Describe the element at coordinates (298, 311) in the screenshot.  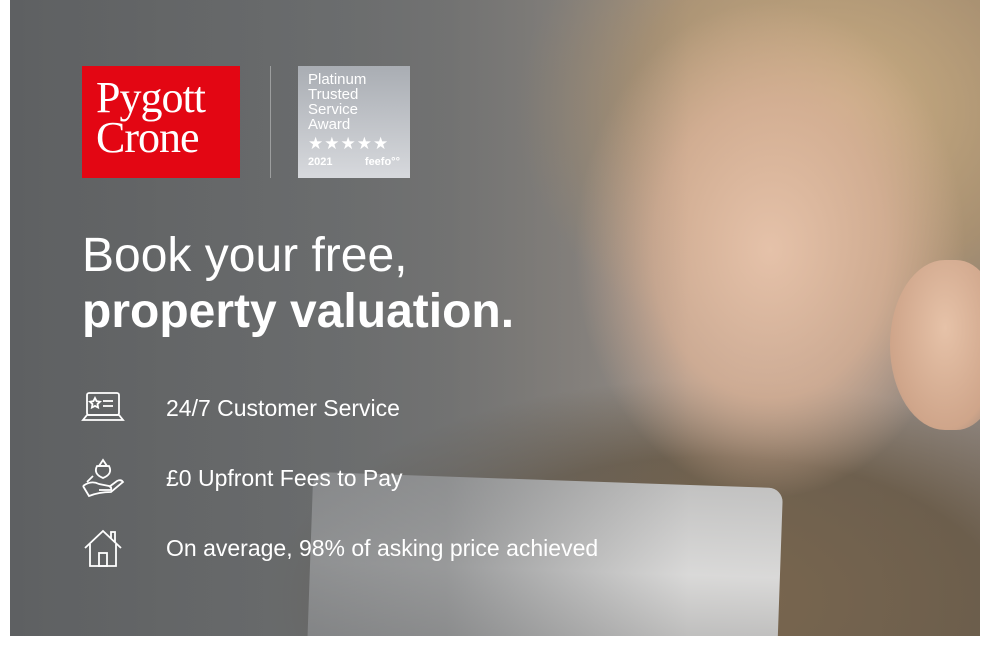
I see `headline-line-2: property valuation.` at that location.